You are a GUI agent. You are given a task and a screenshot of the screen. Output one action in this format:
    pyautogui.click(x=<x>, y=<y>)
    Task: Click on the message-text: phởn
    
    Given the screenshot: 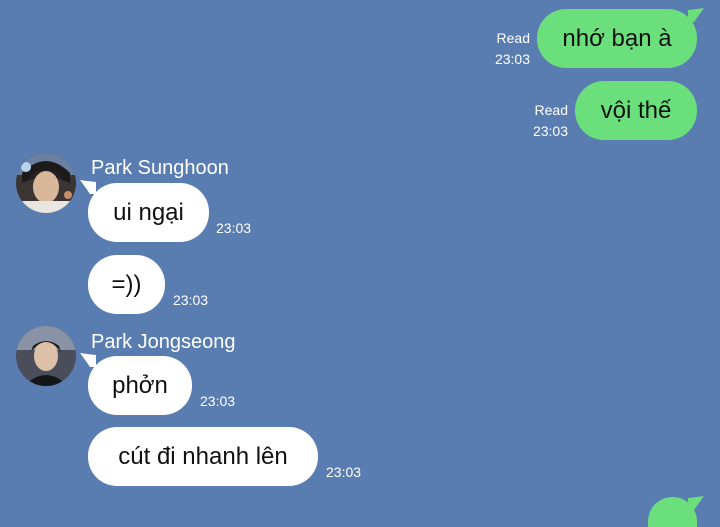 What is the action you would take?
    pyautogui.click(x=140, y=385)
    